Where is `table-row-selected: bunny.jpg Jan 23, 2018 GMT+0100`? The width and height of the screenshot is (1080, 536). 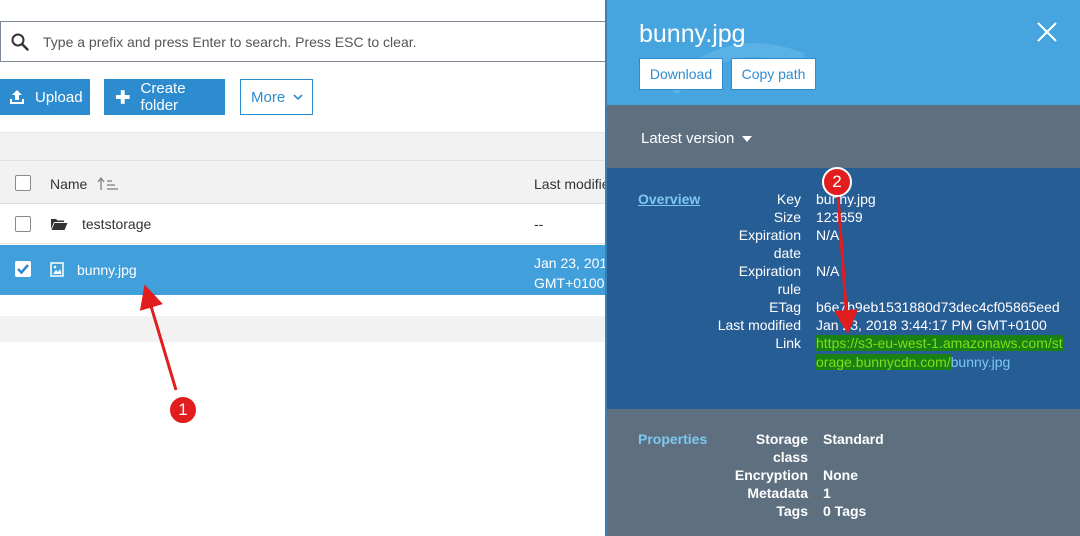 table-row-selected: bunny.jpg Jan 23, 2018 GMT+0100 is located at coordinates (303, 270).